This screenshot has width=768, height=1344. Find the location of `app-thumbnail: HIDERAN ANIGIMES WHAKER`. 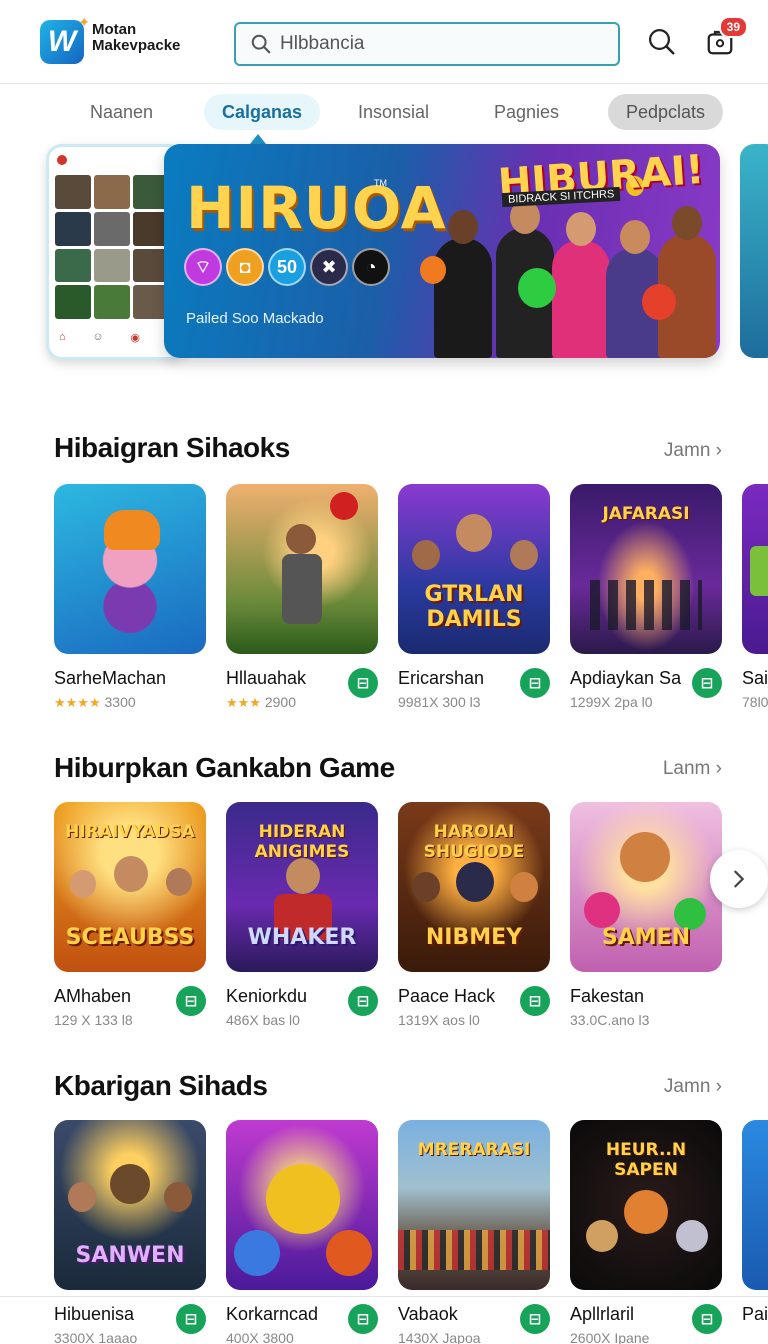

app-thumbnail: HIDERAN ANIGIMES WHAKER is located at coordinates (302, 887).